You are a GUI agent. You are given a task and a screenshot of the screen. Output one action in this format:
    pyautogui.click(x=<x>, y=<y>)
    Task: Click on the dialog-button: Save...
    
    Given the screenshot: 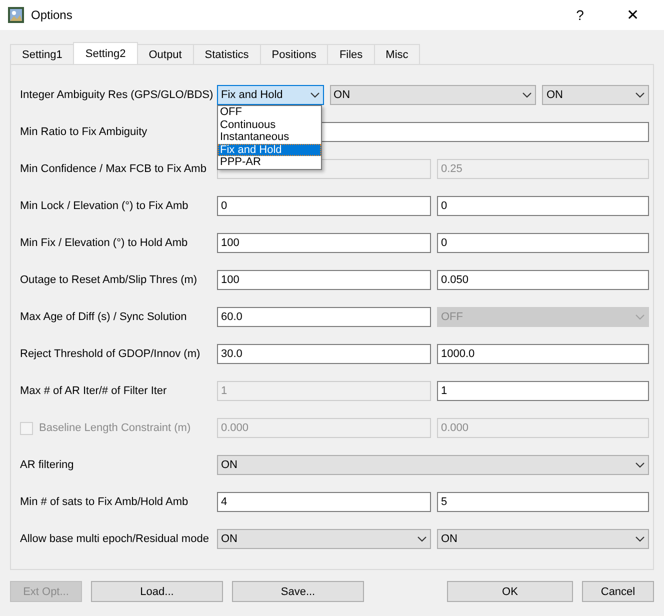 What is the action you would take?
    pyautogui.click(x=298, y=591)
    